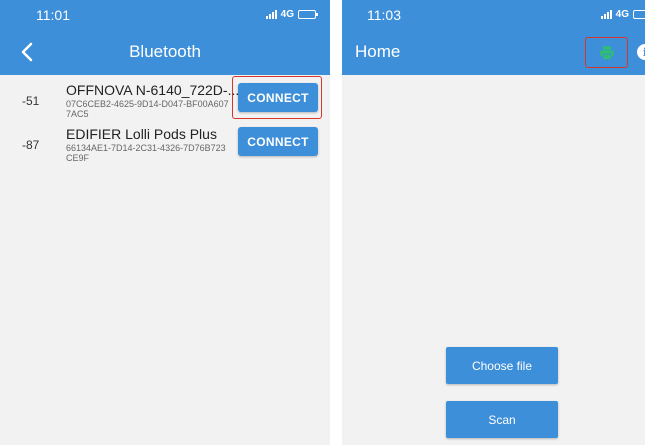 The width and height of the screenshot is (645, 445). Describe the element at coordinates (141, 134) in the screenshot. I see `device-name: EDIFIER Lolli Pods Plus` at that location.